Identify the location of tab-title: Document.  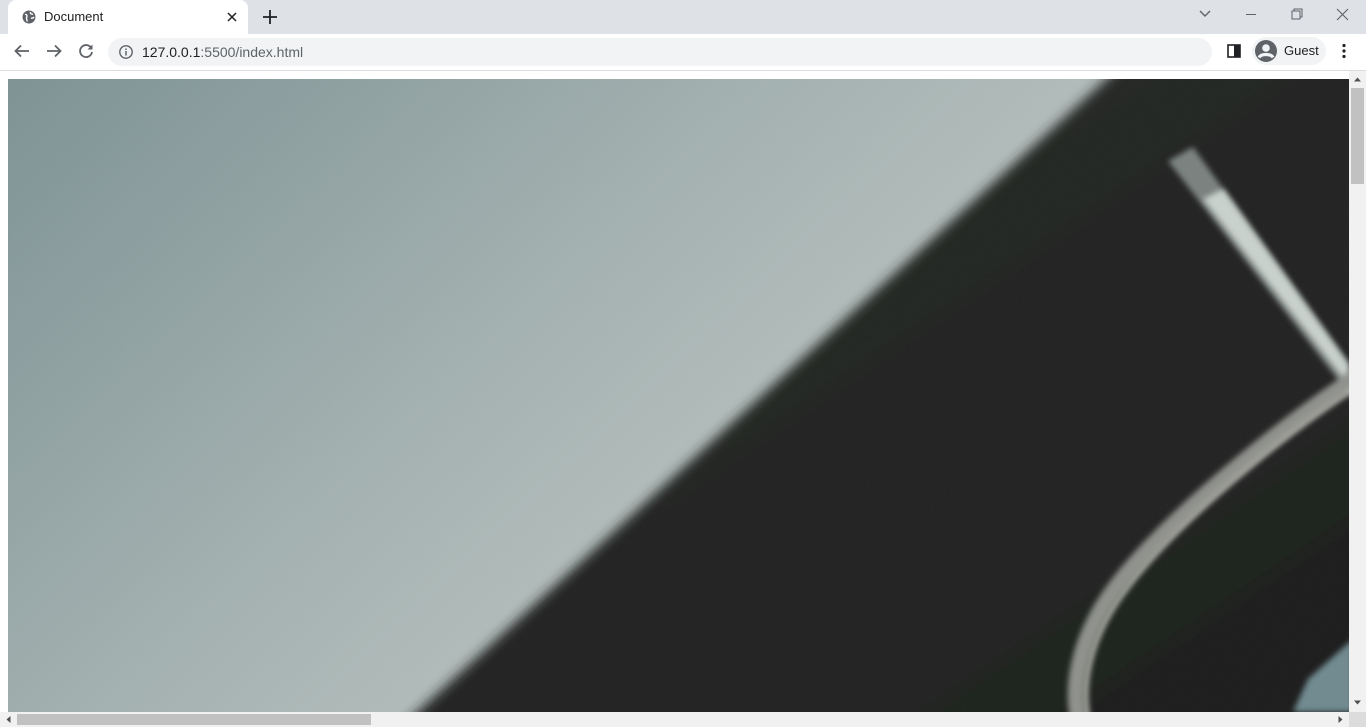
(74, 16).